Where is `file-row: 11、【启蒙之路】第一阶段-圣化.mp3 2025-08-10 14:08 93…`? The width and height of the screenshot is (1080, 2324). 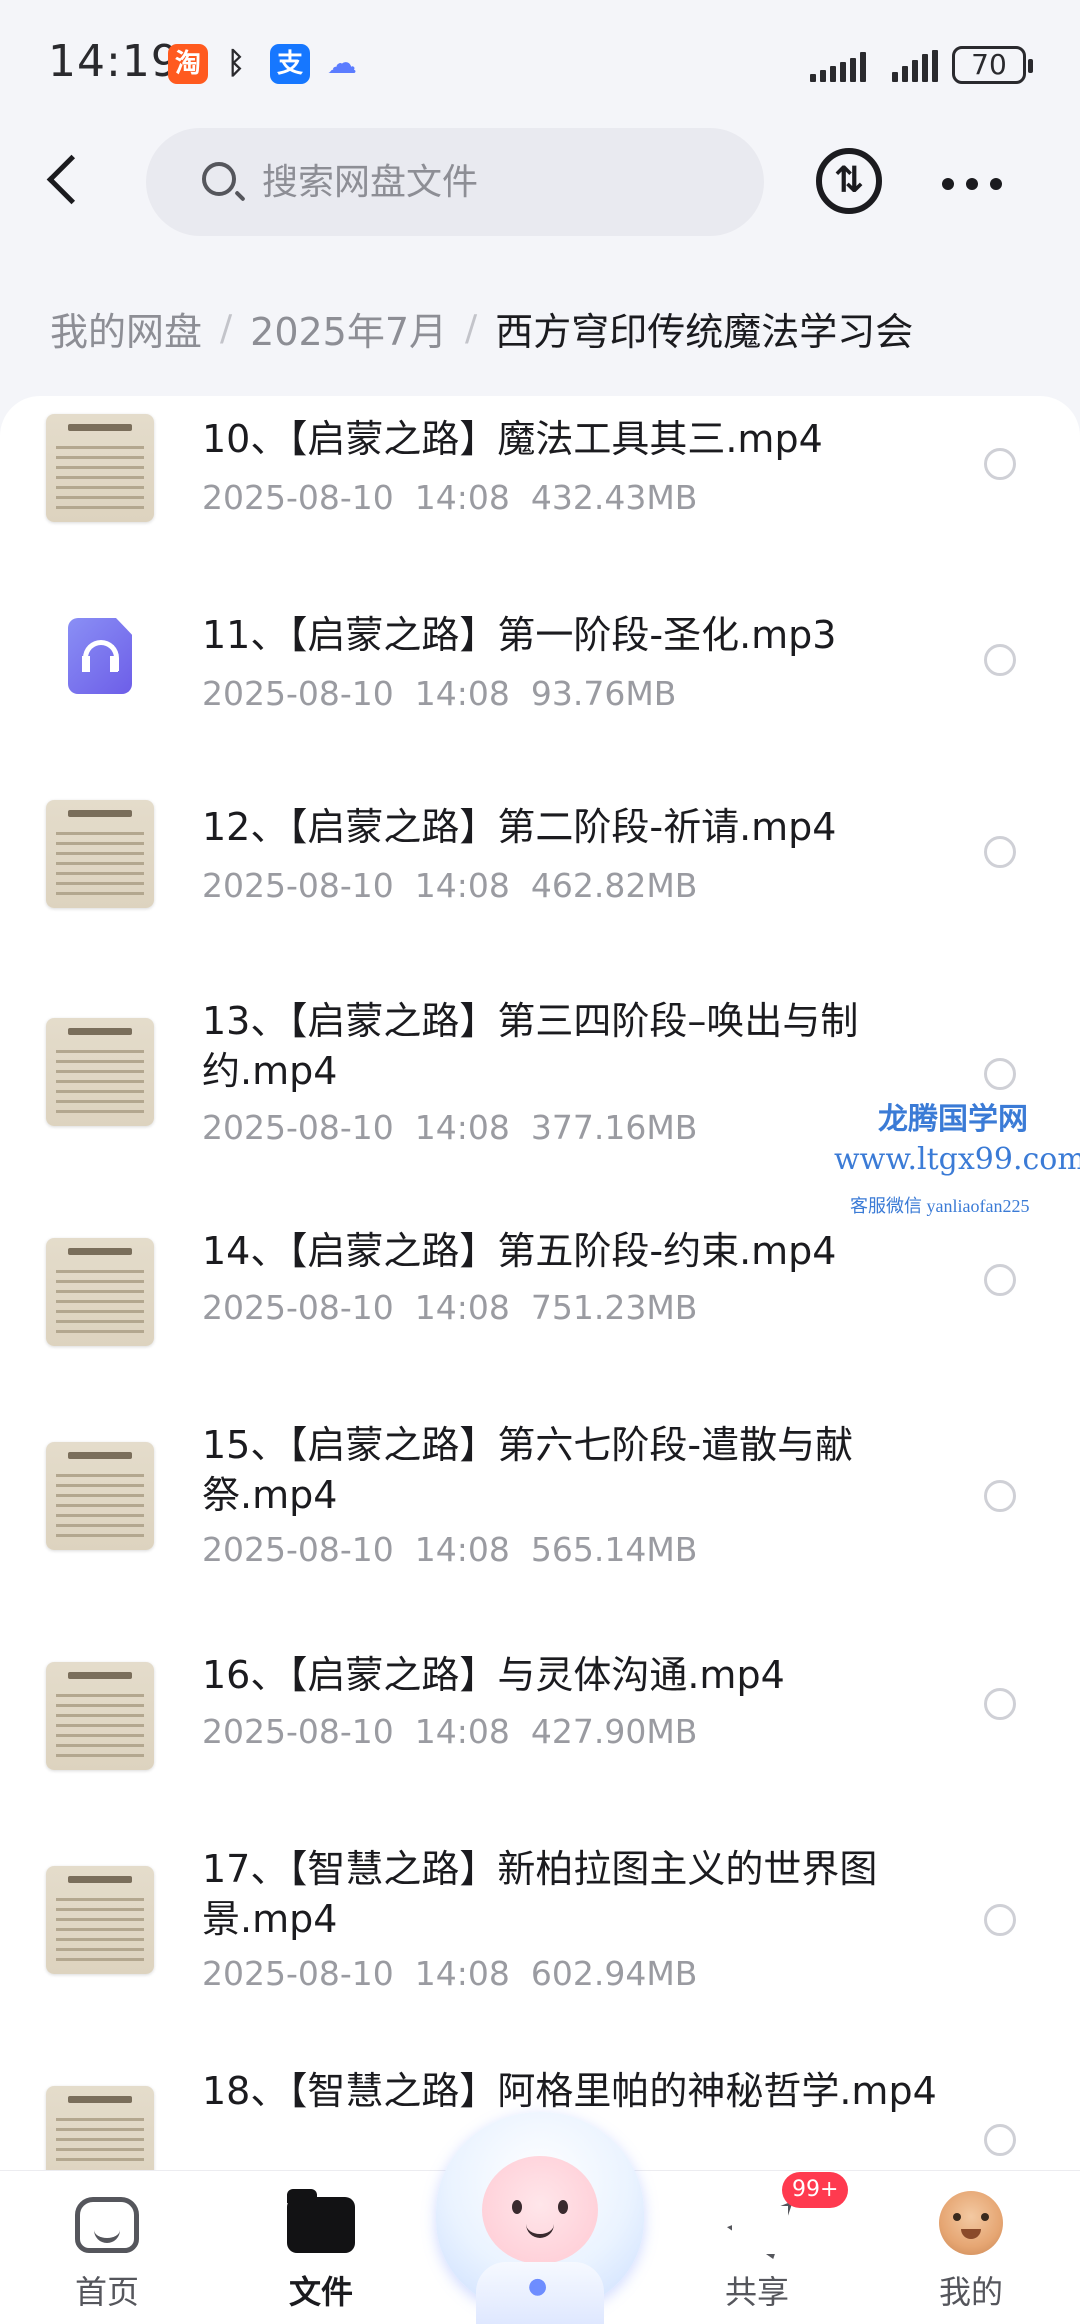
file-row: 11、【启蒙之路】第一阶段-圣化.mp3 2025-08-10 14:08 93… is located at coordinates (540, 657).